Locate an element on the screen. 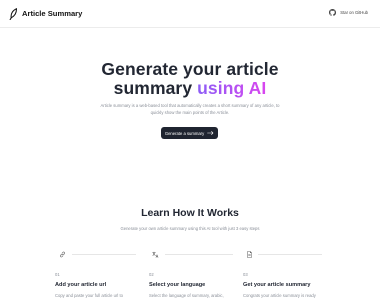  hero-title-line2: summary using AI is located at coordinates (190, 88).